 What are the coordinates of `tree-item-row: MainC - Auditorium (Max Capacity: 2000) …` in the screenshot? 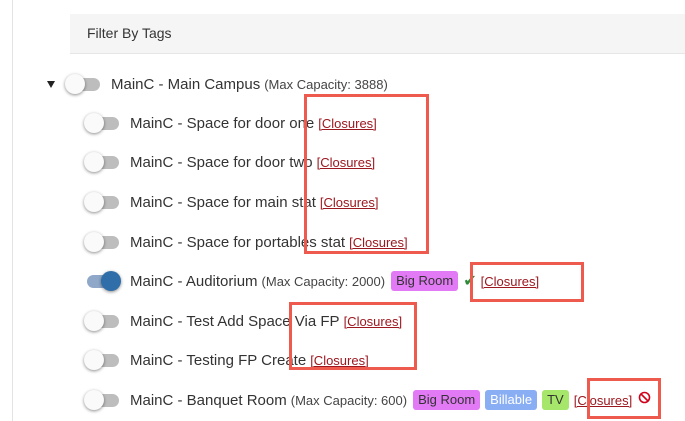 It's located at (311, 281).